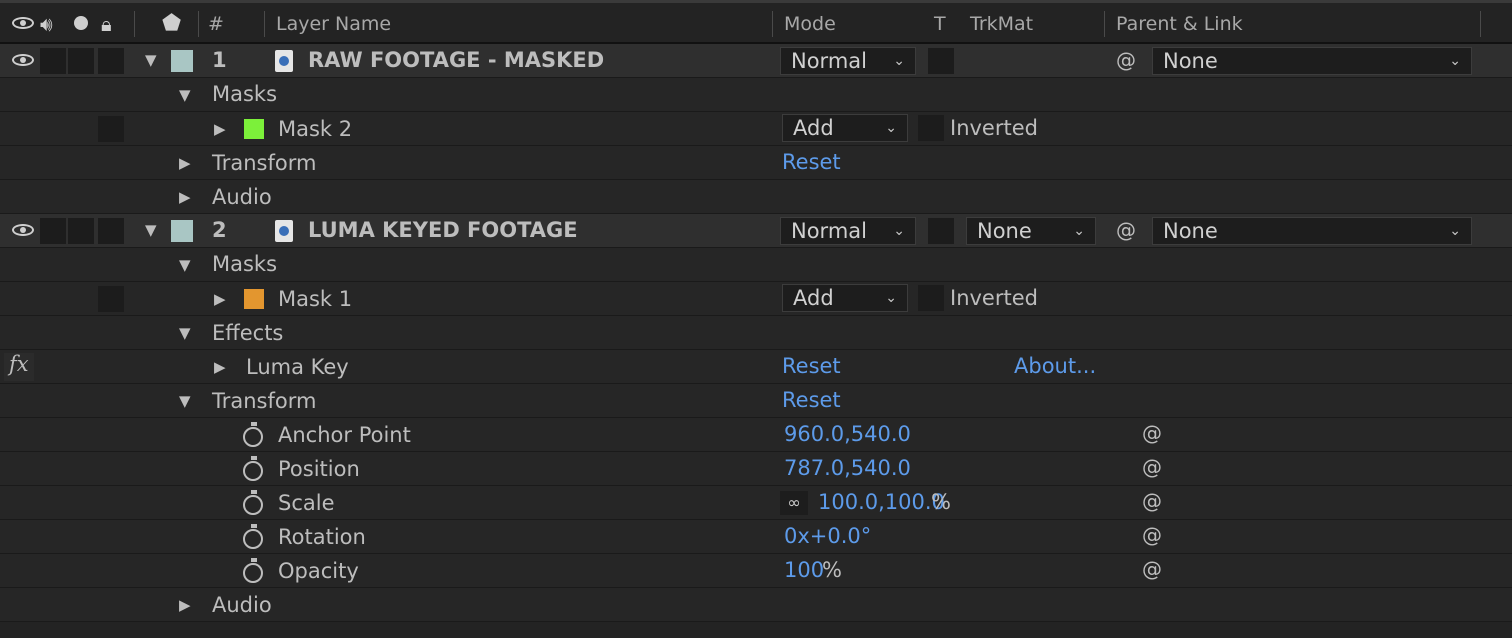 This screenshot has width=1512, height=638. Describe the element at coordinates (1179, 24) in the screenshot. I see `header-parent-link: Parent & Link` at that location.